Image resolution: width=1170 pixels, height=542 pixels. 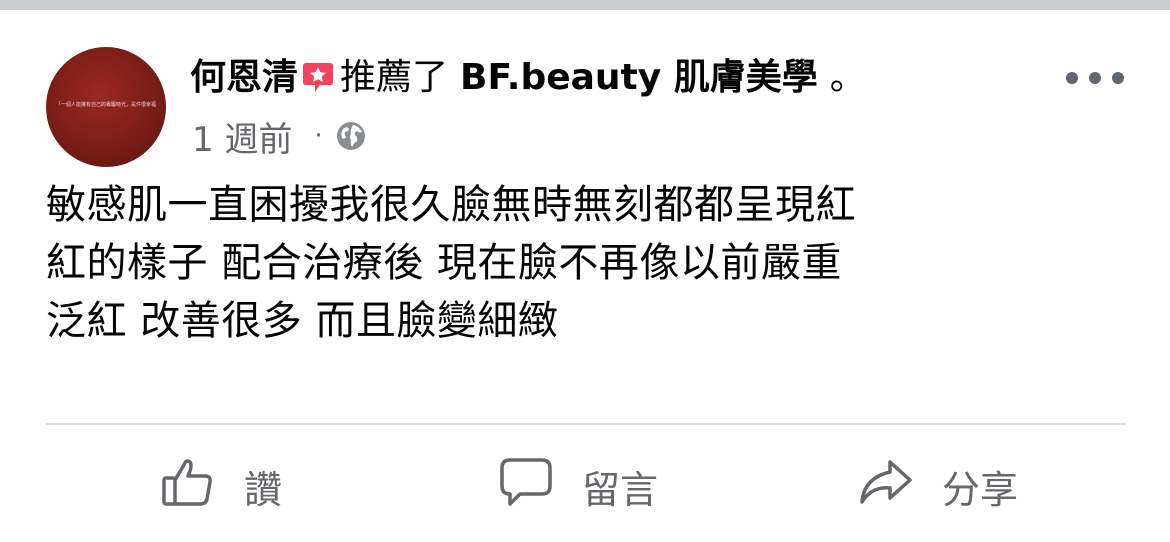 What do you see at coordinates (444, 263) in the screenshot?
I see `post-text-line: 紅的樣子 配合治療後 現在臉不再像以前嚴重` at bounding box center [444, 263].